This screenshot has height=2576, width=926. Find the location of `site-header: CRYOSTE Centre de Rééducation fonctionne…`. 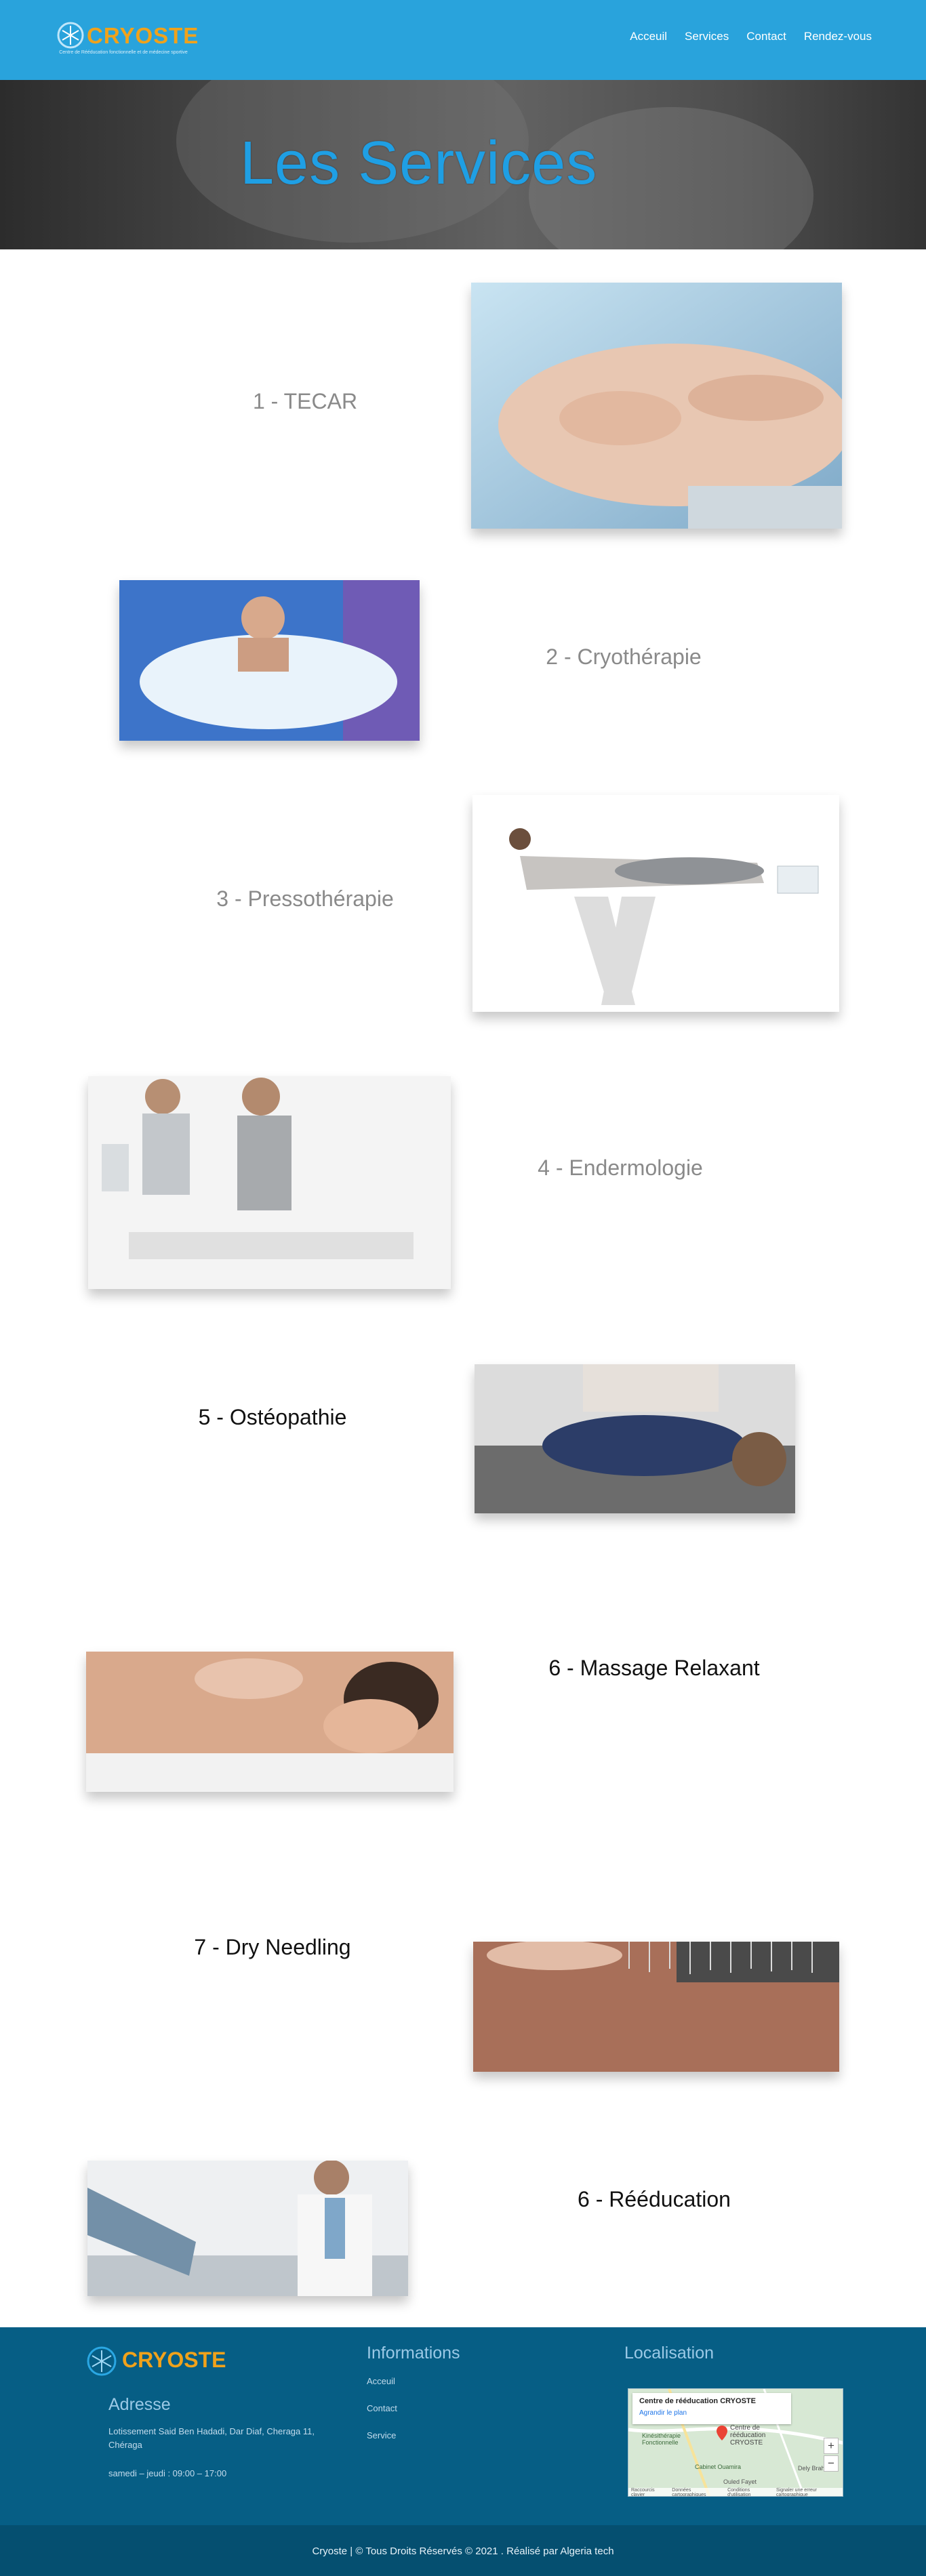

site-header: CRYOSTE Centre de Rééducation fonctionne… is located at coordinates (463, 40).